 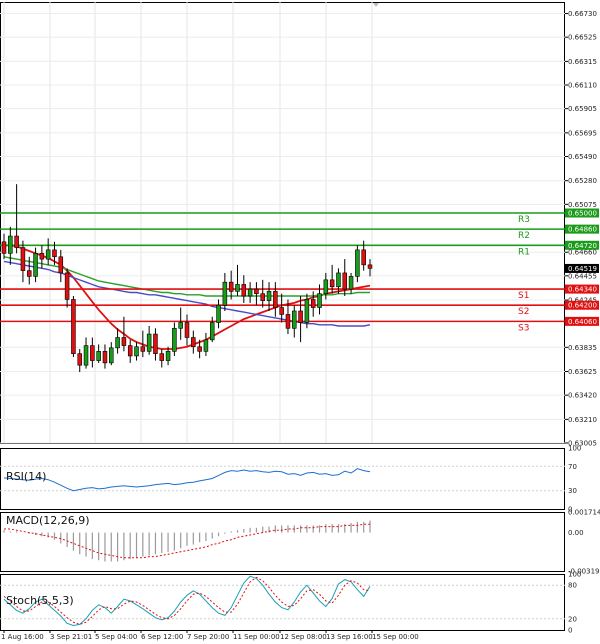 I want to click on y-tick-label: 0.63210, so click(x=582, y=420).